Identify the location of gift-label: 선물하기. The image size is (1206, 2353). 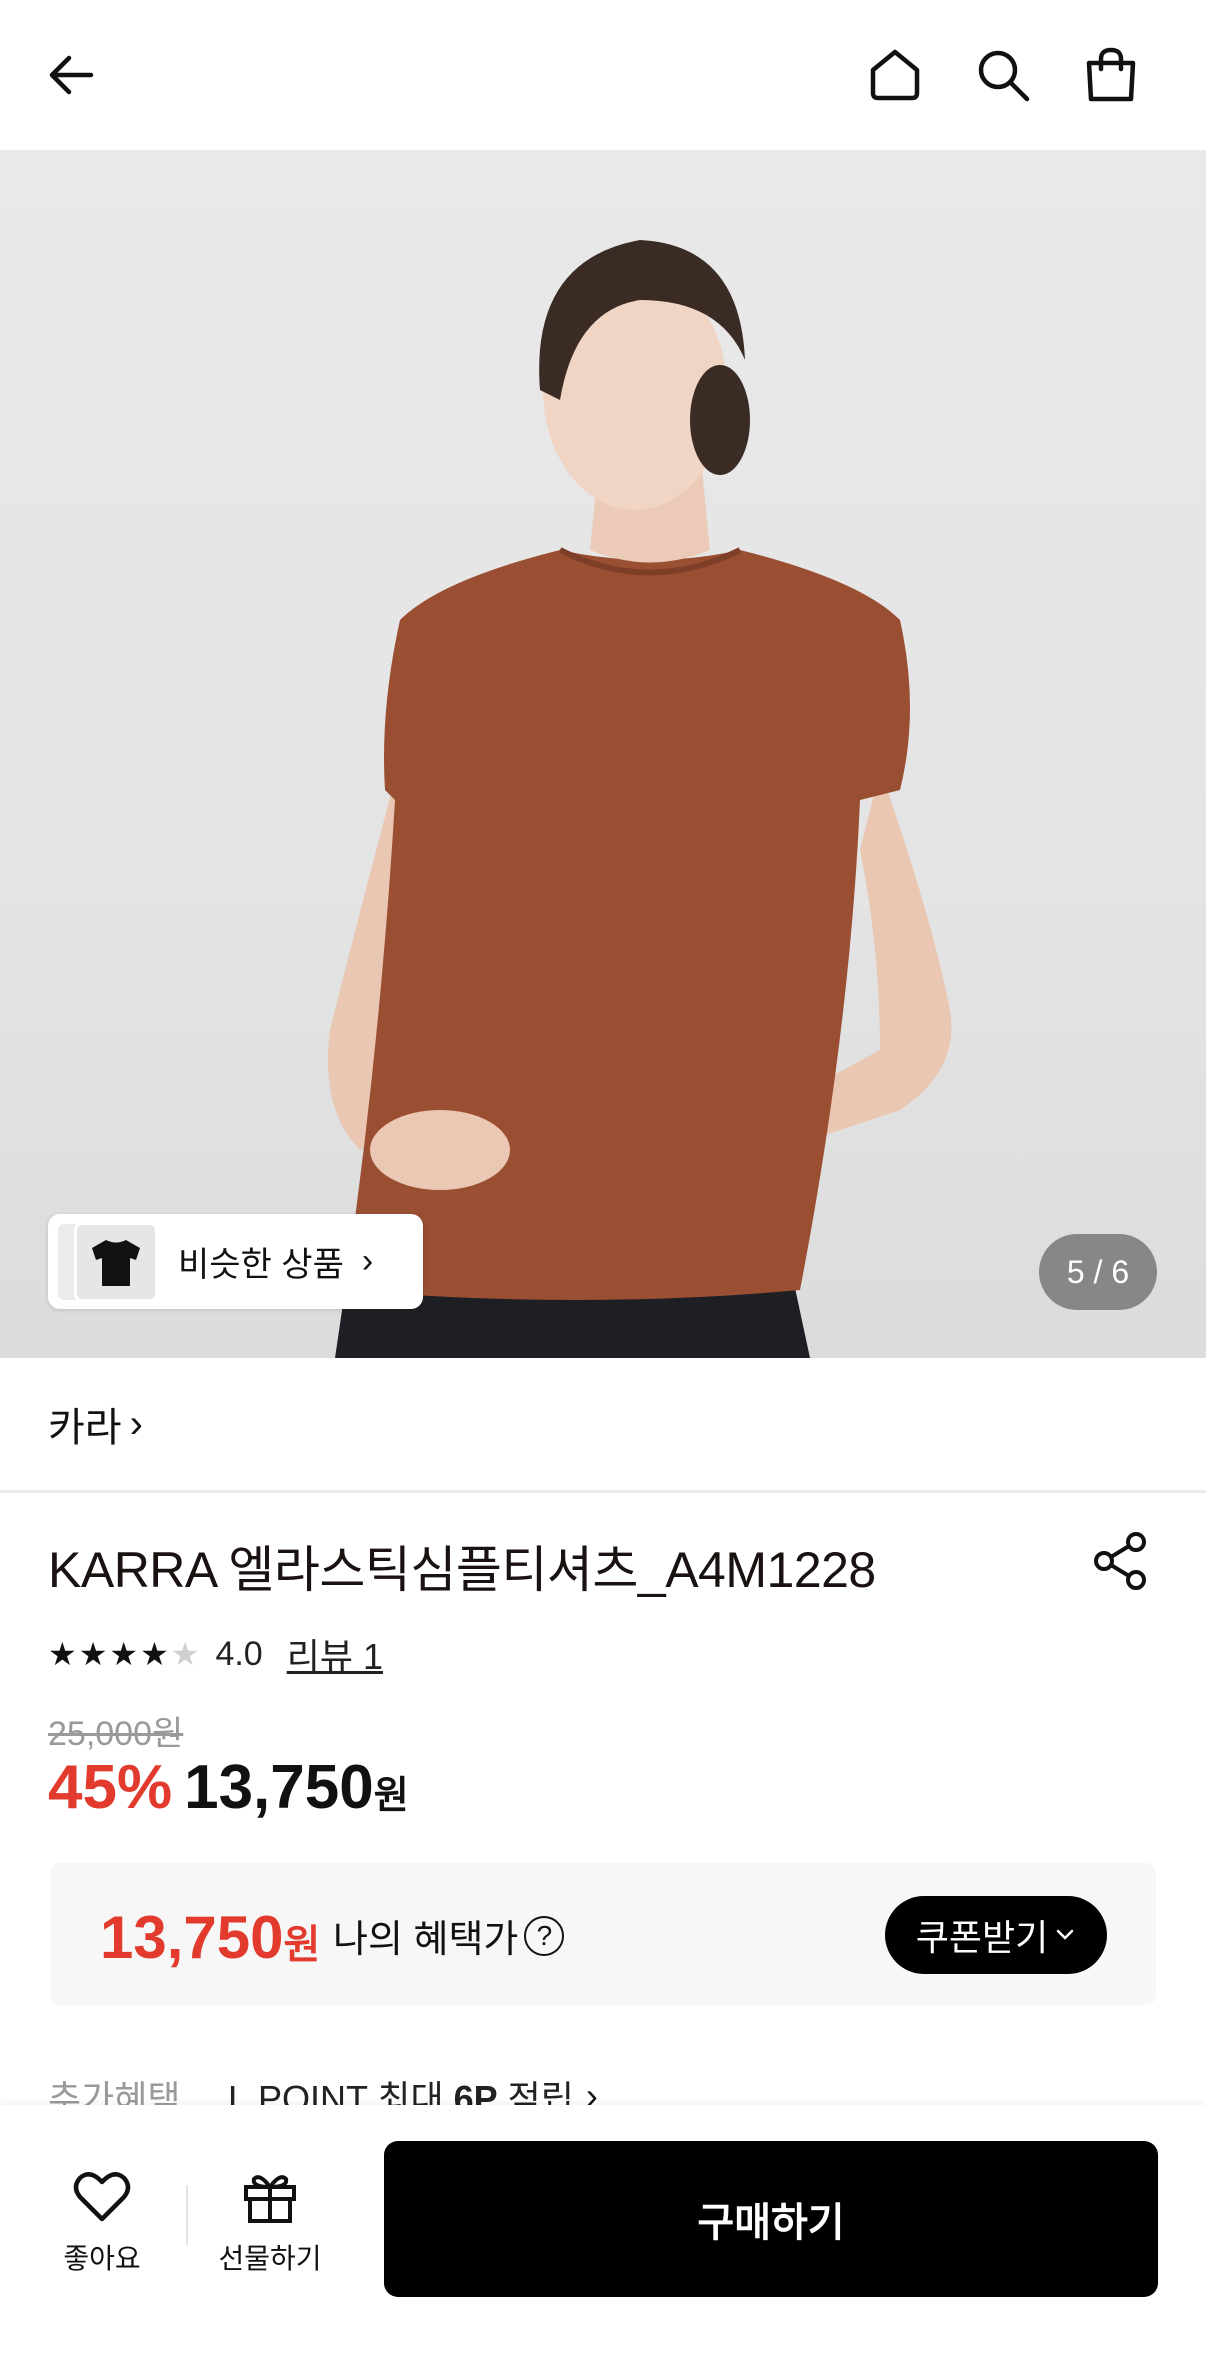
(270, 2258).